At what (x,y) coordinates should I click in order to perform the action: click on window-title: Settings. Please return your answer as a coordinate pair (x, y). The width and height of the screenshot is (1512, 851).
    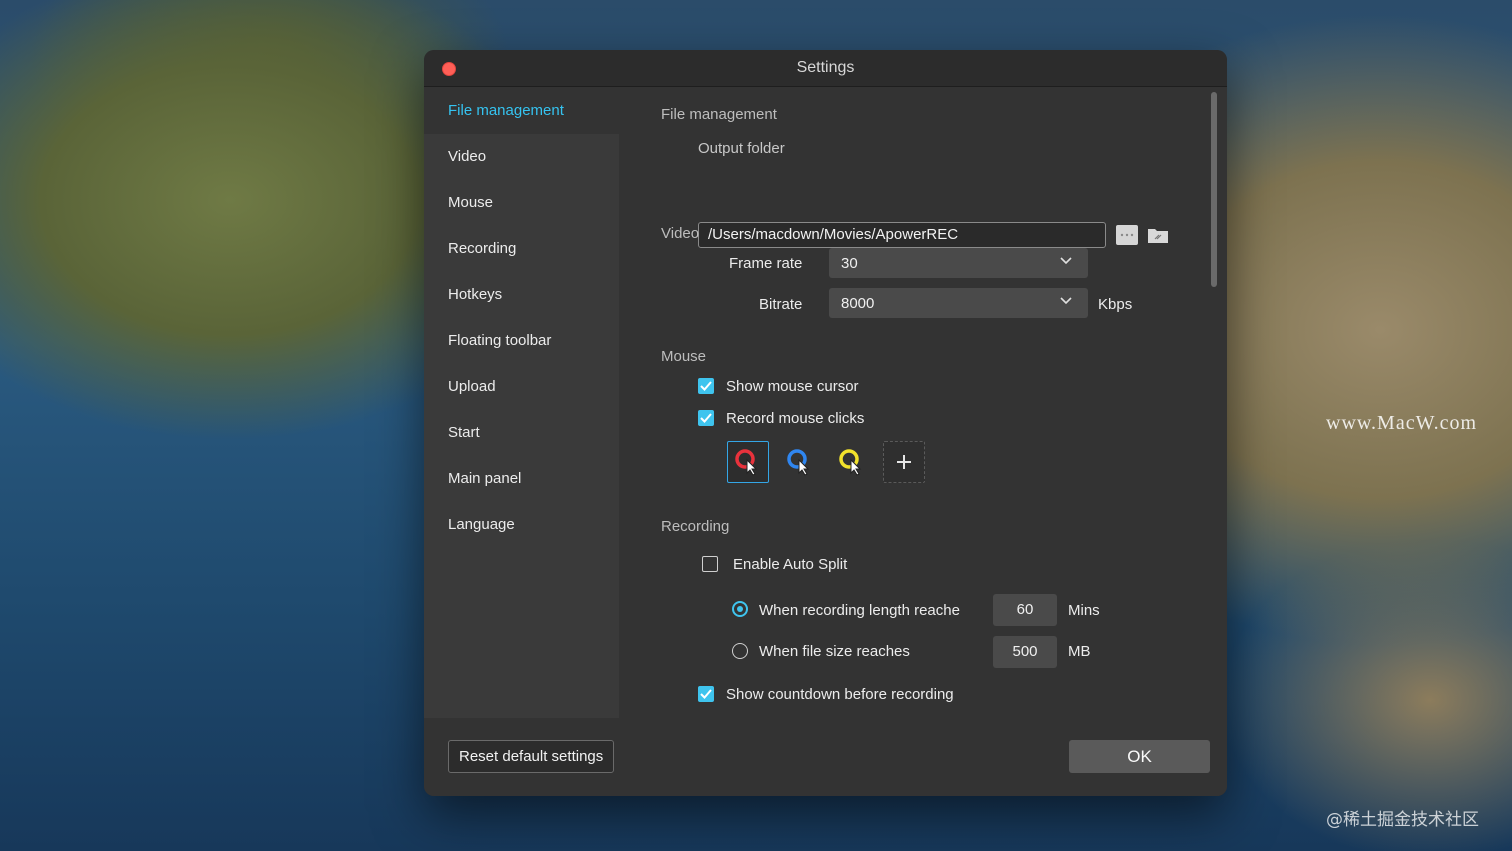
    Looking at the image, I should click on (825, 67).